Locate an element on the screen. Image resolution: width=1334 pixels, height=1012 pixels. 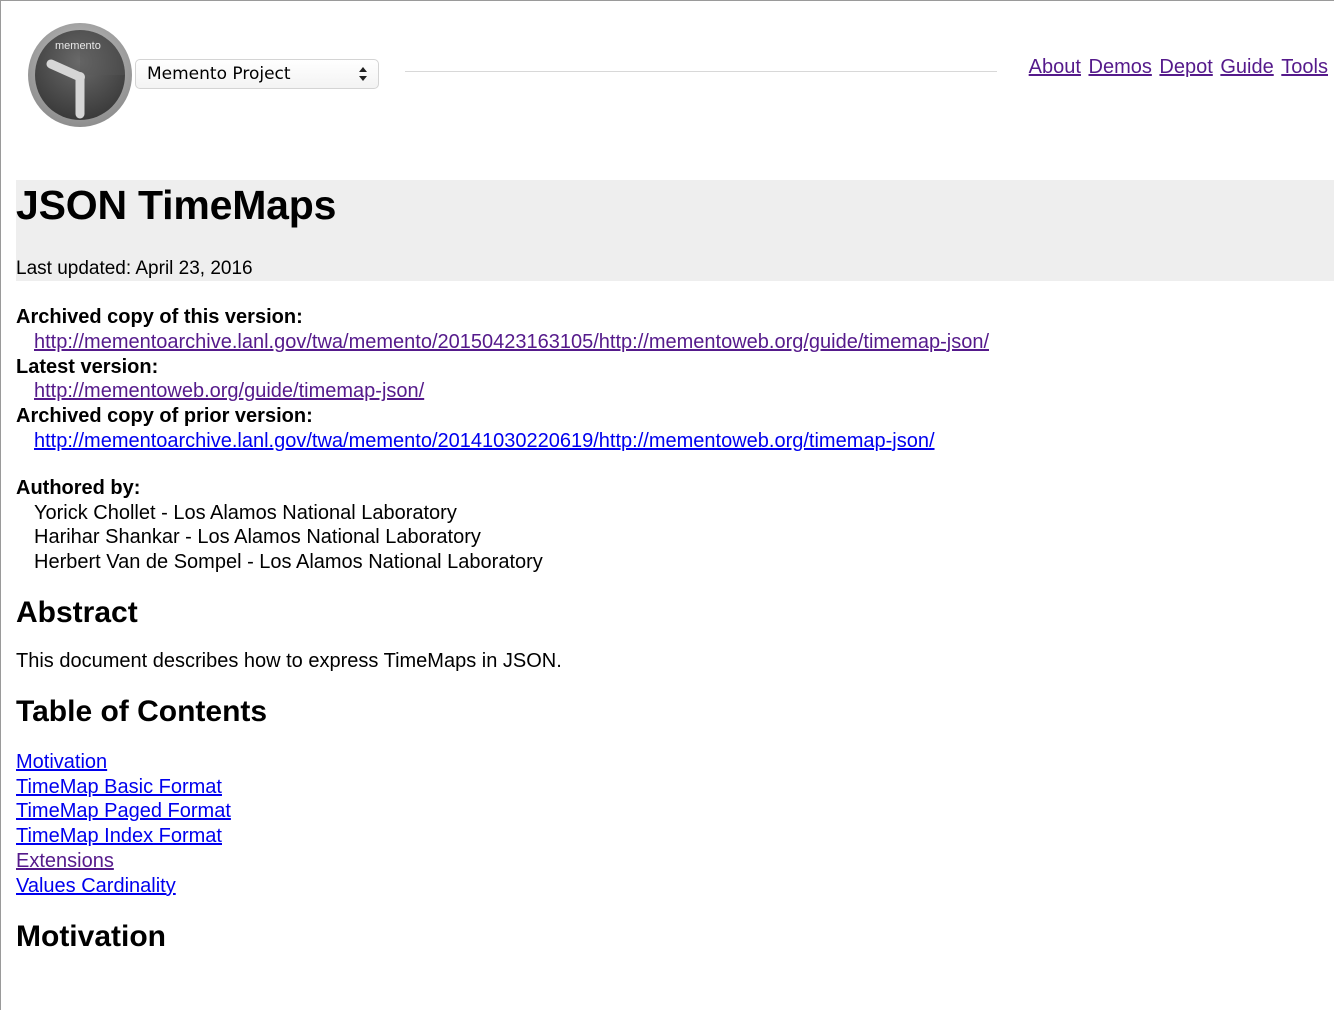
header-divider is located at coordinates (701, 71).